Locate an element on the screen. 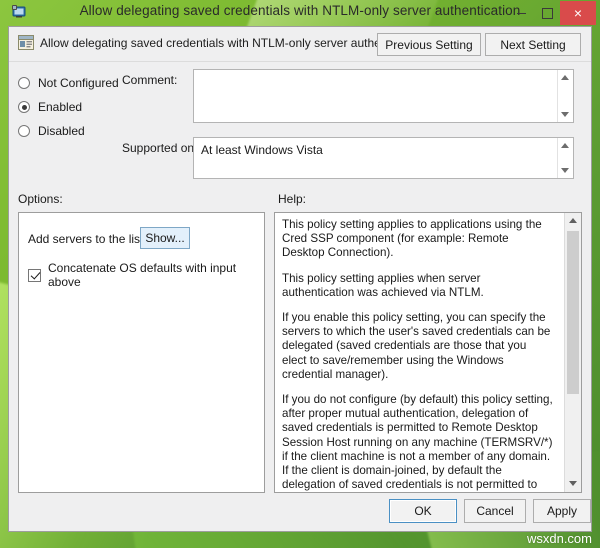 The image size is (600, 548). comment-label: Comment: is located at coordinates (150, 80).